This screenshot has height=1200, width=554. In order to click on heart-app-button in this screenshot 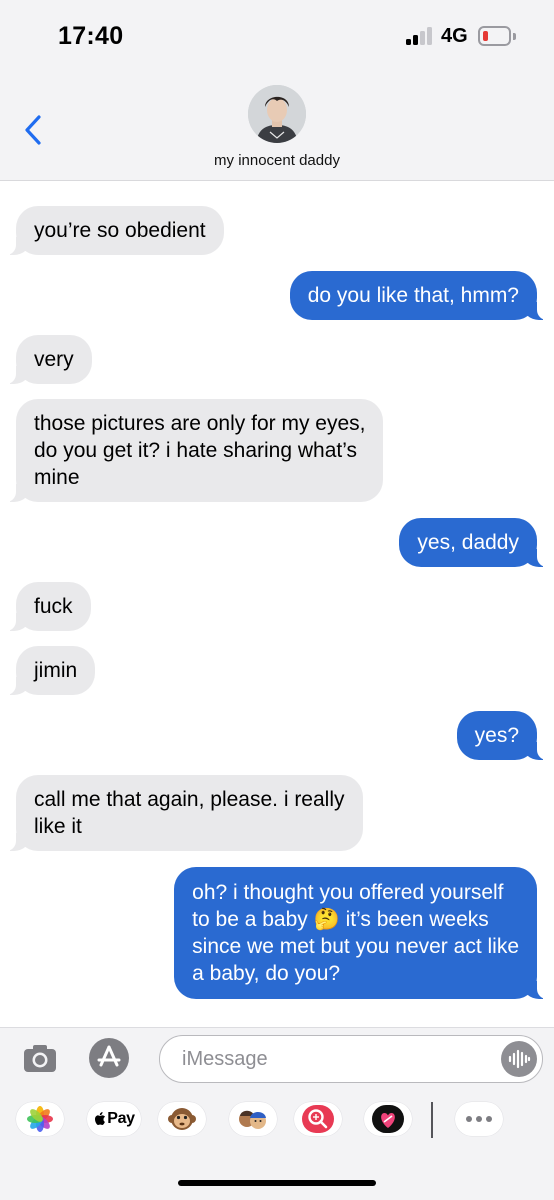, I will do `click(388, 1119)`.